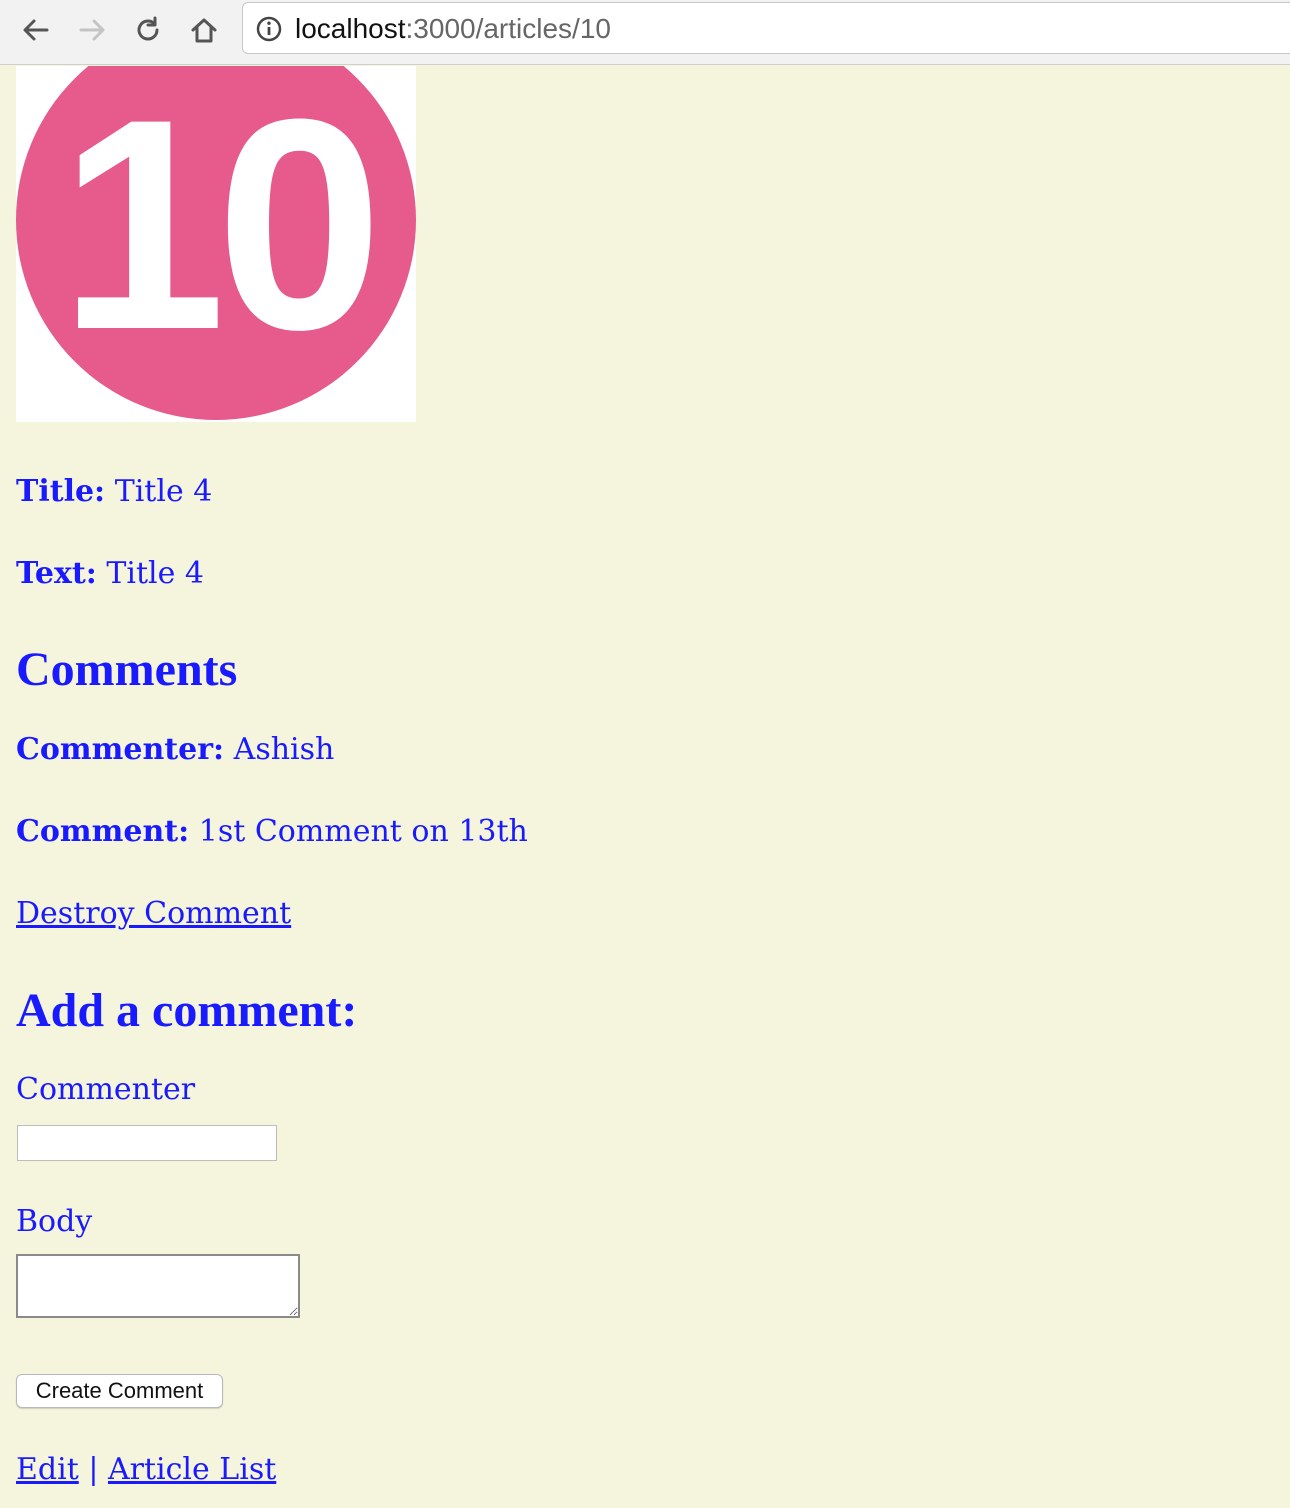  I want to click on commenter-field-label: Commenter, so click(106, 1089).